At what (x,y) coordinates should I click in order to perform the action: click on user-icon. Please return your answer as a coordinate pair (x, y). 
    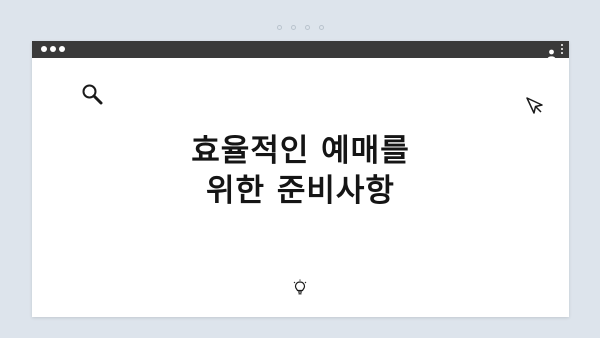
    Looking at the image, I should click on (551, 51).